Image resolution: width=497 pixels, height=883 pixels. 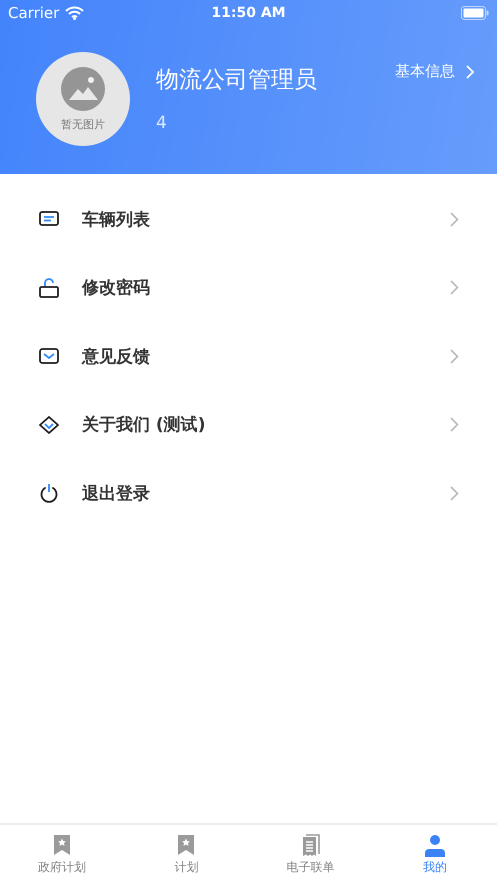 What do you see at coordinates (49, 493) in the screenshot?
I see `power-icon` at bounding box center [49, 493].